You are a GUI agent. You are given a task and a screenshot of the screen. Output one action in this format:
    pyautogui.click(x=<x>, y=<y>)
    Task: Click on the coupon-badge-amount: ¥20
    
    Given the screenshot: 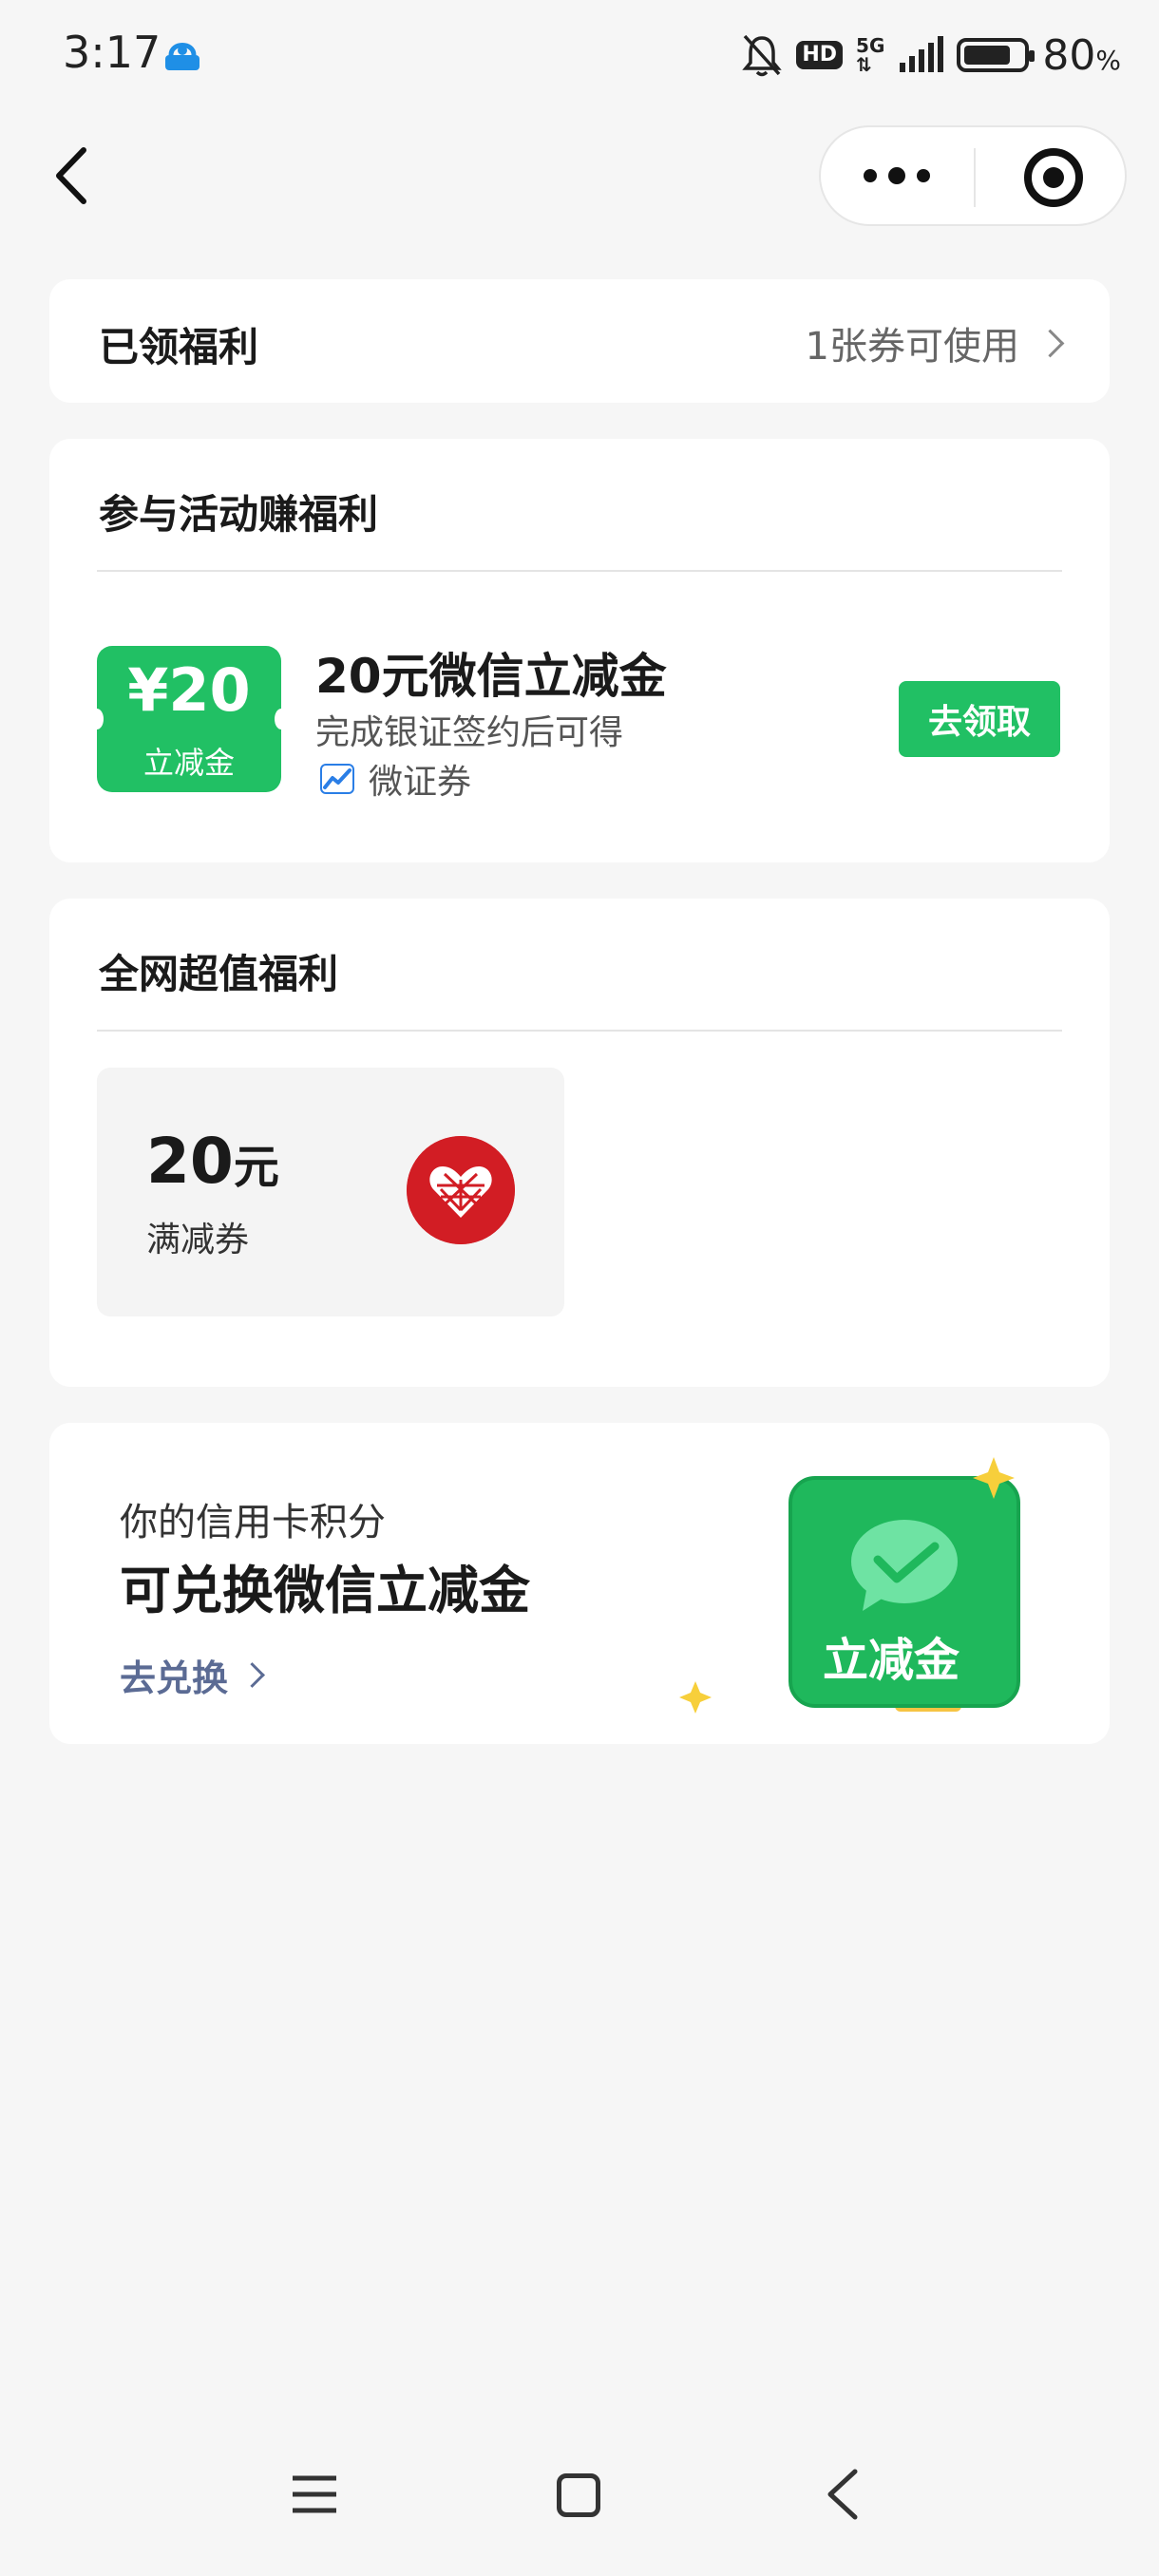 What is the action you would take?
    pyautogui.click(x=189, y=690)
    